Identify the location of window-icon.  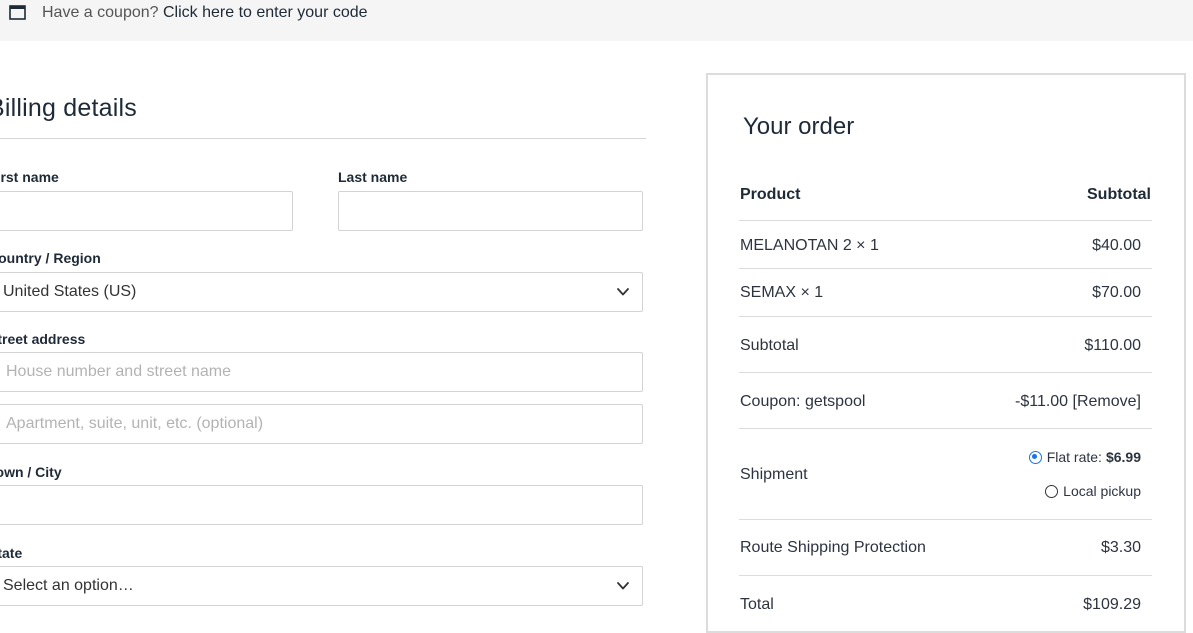
(17, 12).